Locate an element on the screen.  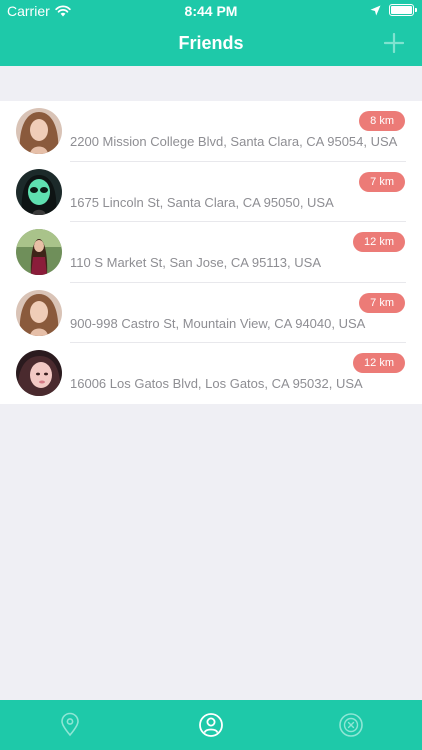
page-title: Friends is located at coordinates (211, 43).